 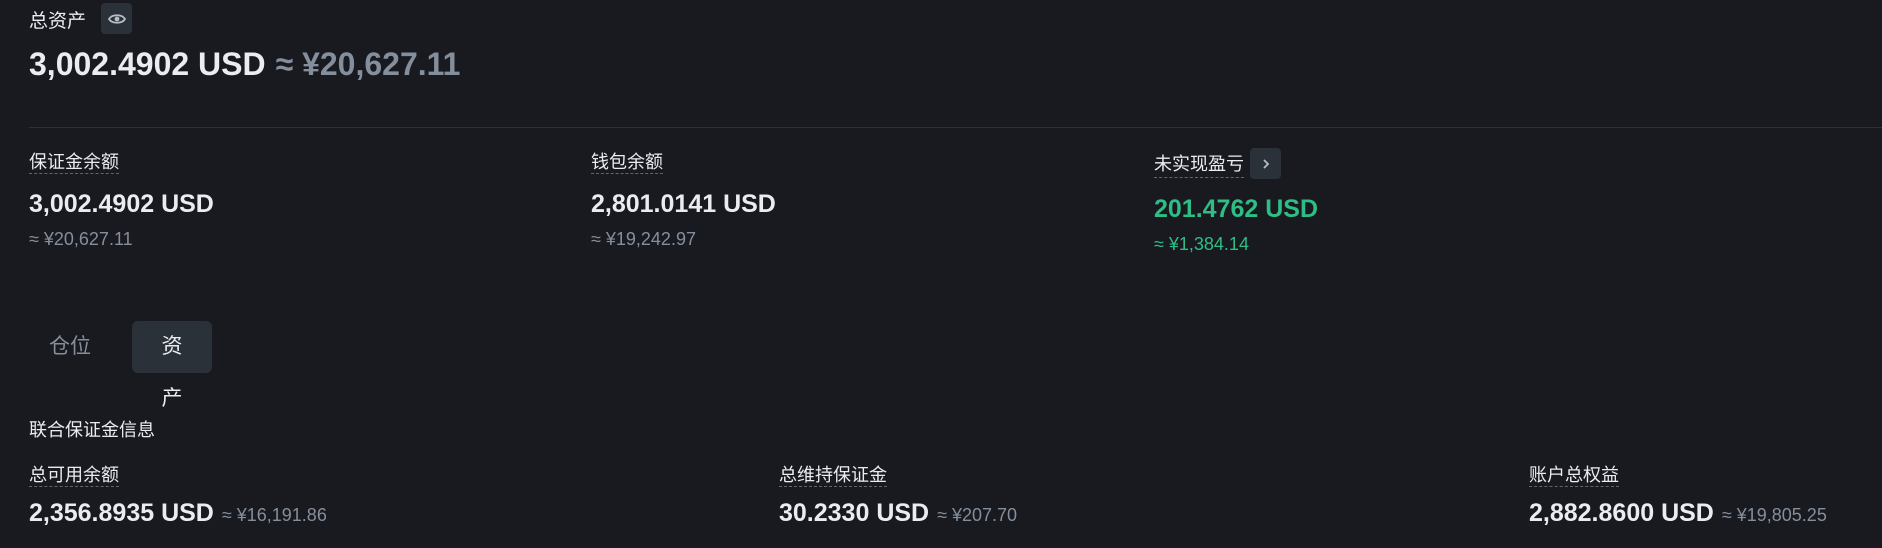 I want to click on chevron-right-icon, so click(x=1265, y=163).